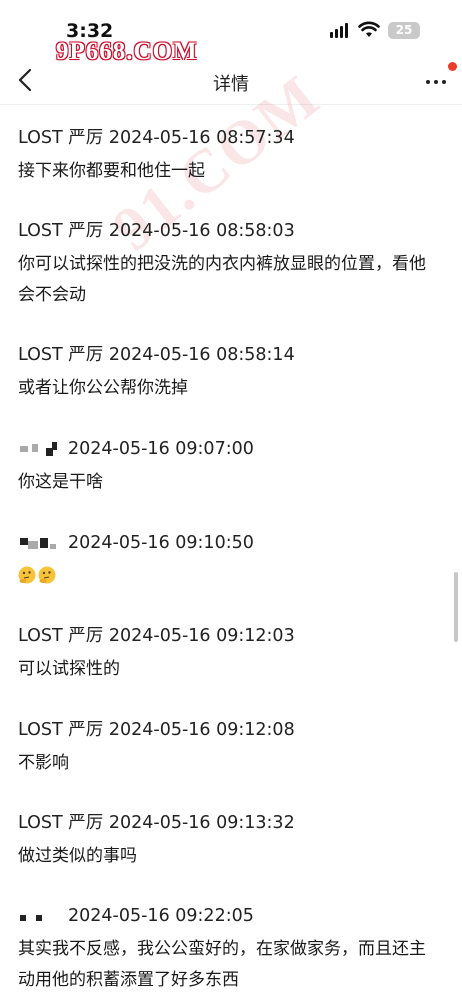 This screenshot has height=1000, width=462. What do you see at coordinates (161, 543) in the screenshot?
I see `message-timestamp: 2024-05-16 09:10:50` at bounding box center [161, 543].